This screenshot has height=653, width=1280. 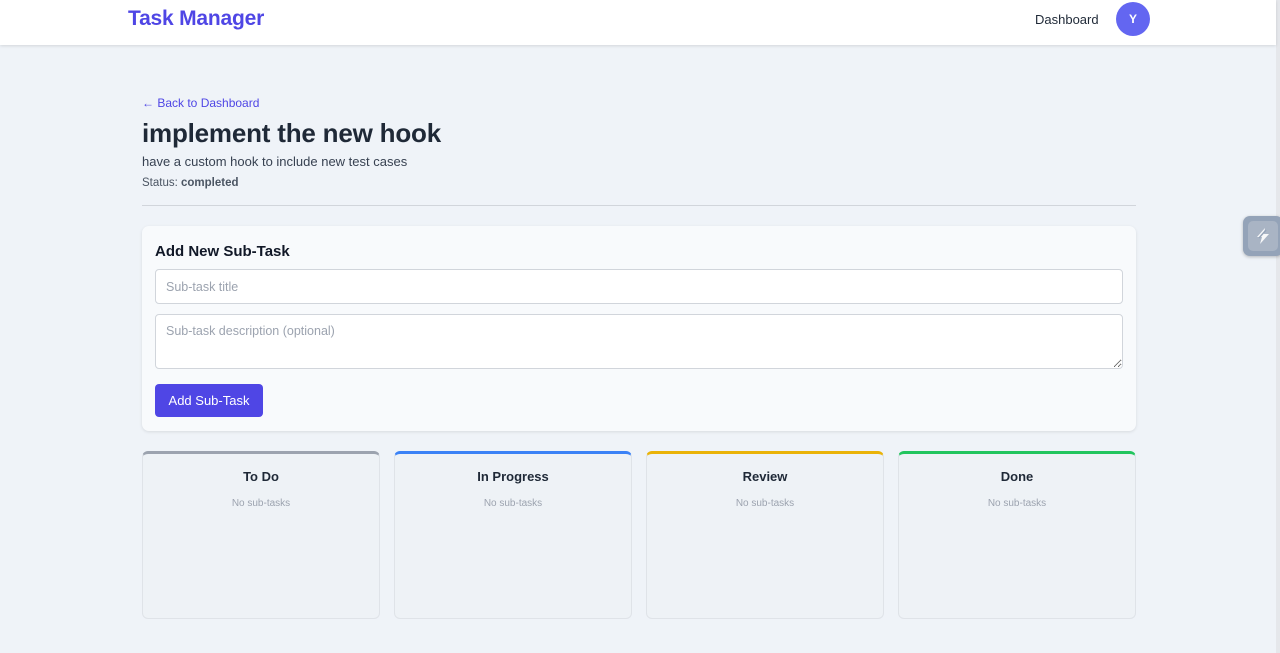 What do you see at coordinates (639, 341) in the screenshot?
I see `subtask-description-input` at bounding box center [639, 341].